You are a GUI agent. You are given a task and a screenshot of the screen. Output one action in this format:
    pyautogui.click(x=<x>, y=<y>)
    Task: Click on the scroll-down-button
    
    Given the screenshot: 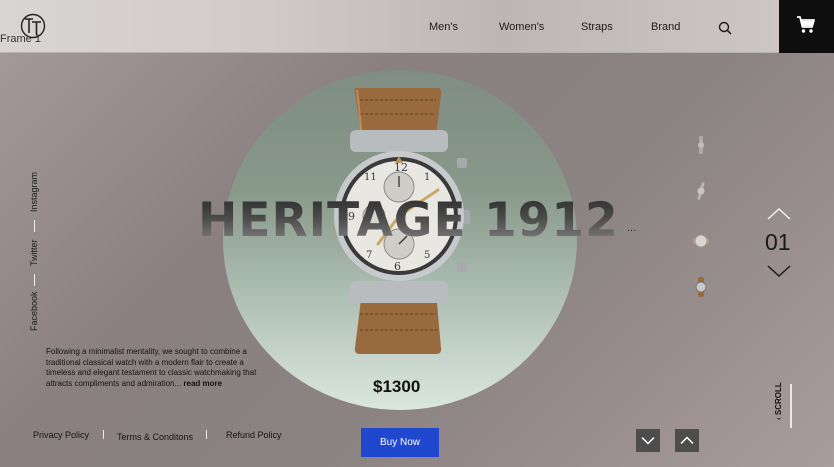 What is the action you would take?
    pyautogui.click(x=648, y=440)
    